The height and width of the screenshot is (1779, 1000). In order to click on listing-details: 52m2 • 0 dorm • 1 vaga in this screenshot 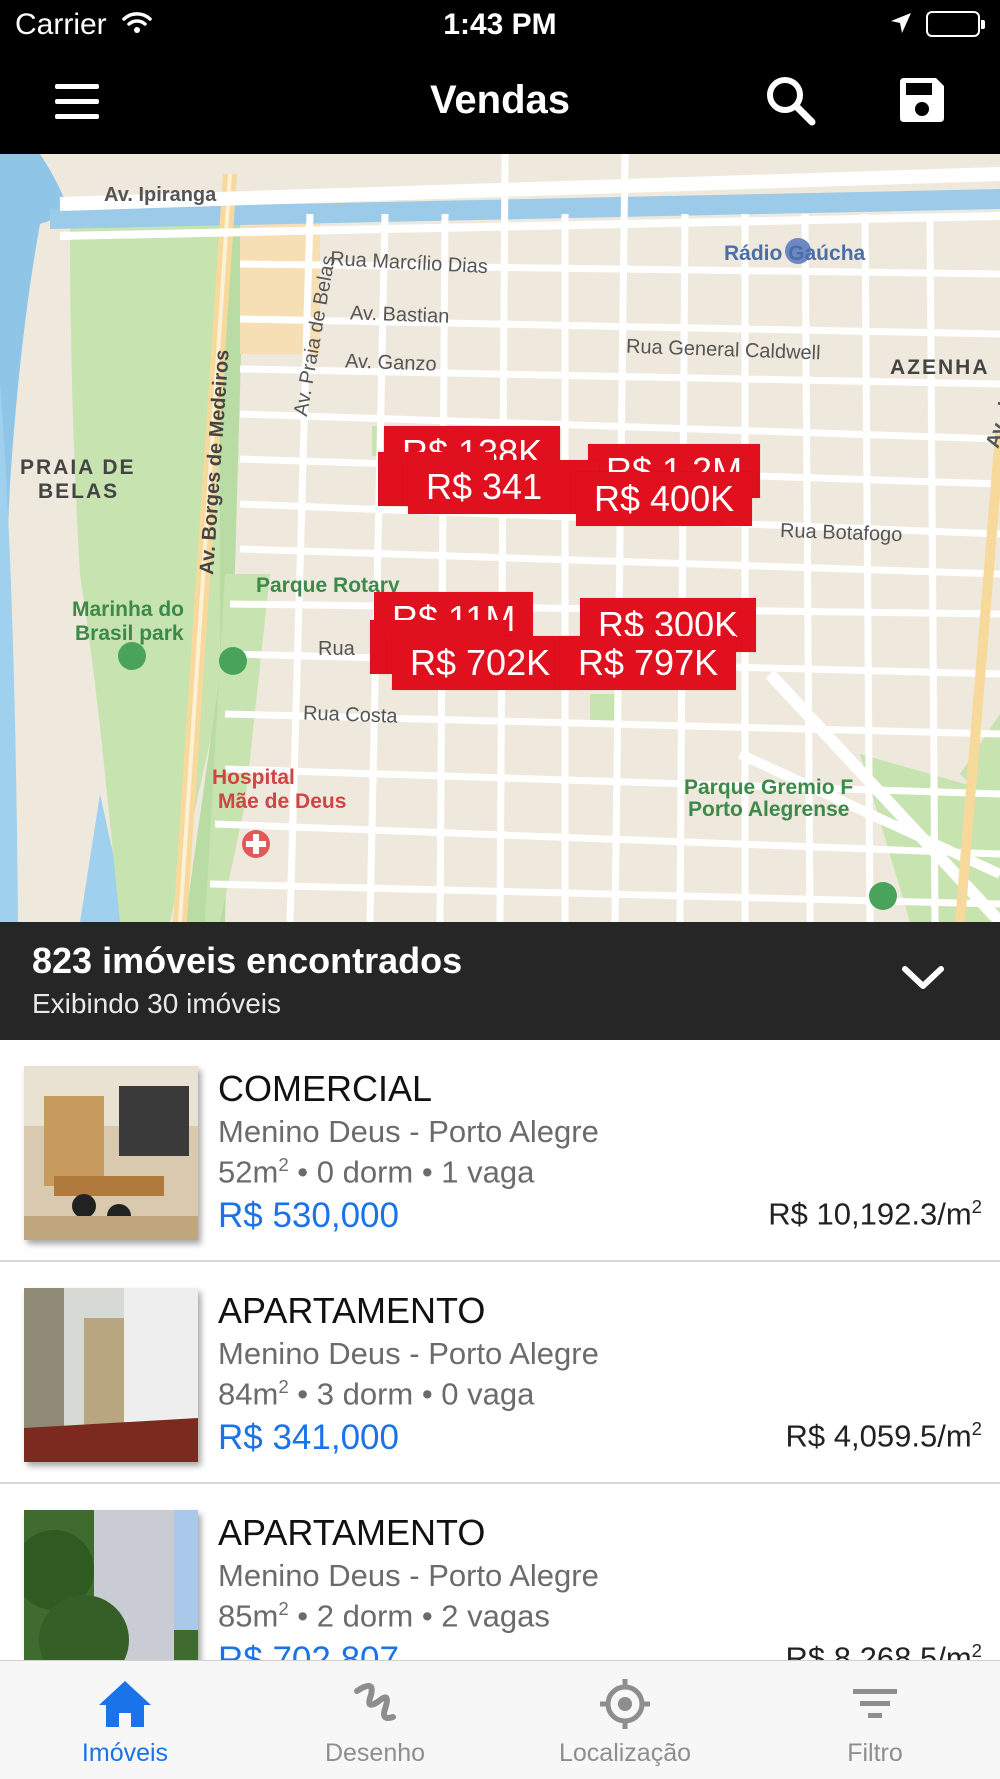, I will do `click(376, 1172)`.